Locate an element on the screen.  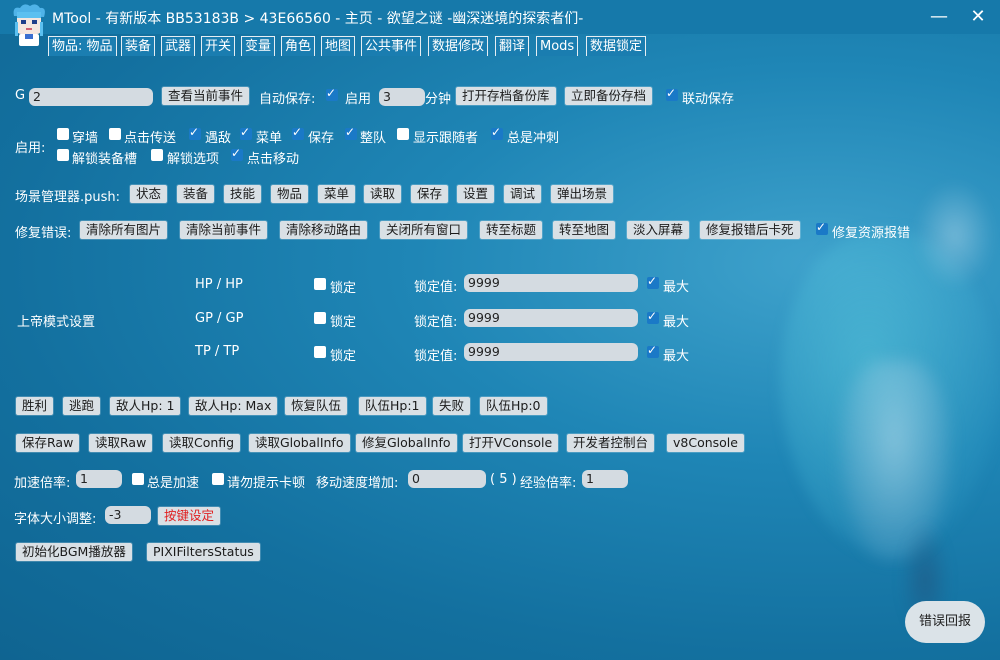
menu-checkbox is located at coordinates (246, 132).